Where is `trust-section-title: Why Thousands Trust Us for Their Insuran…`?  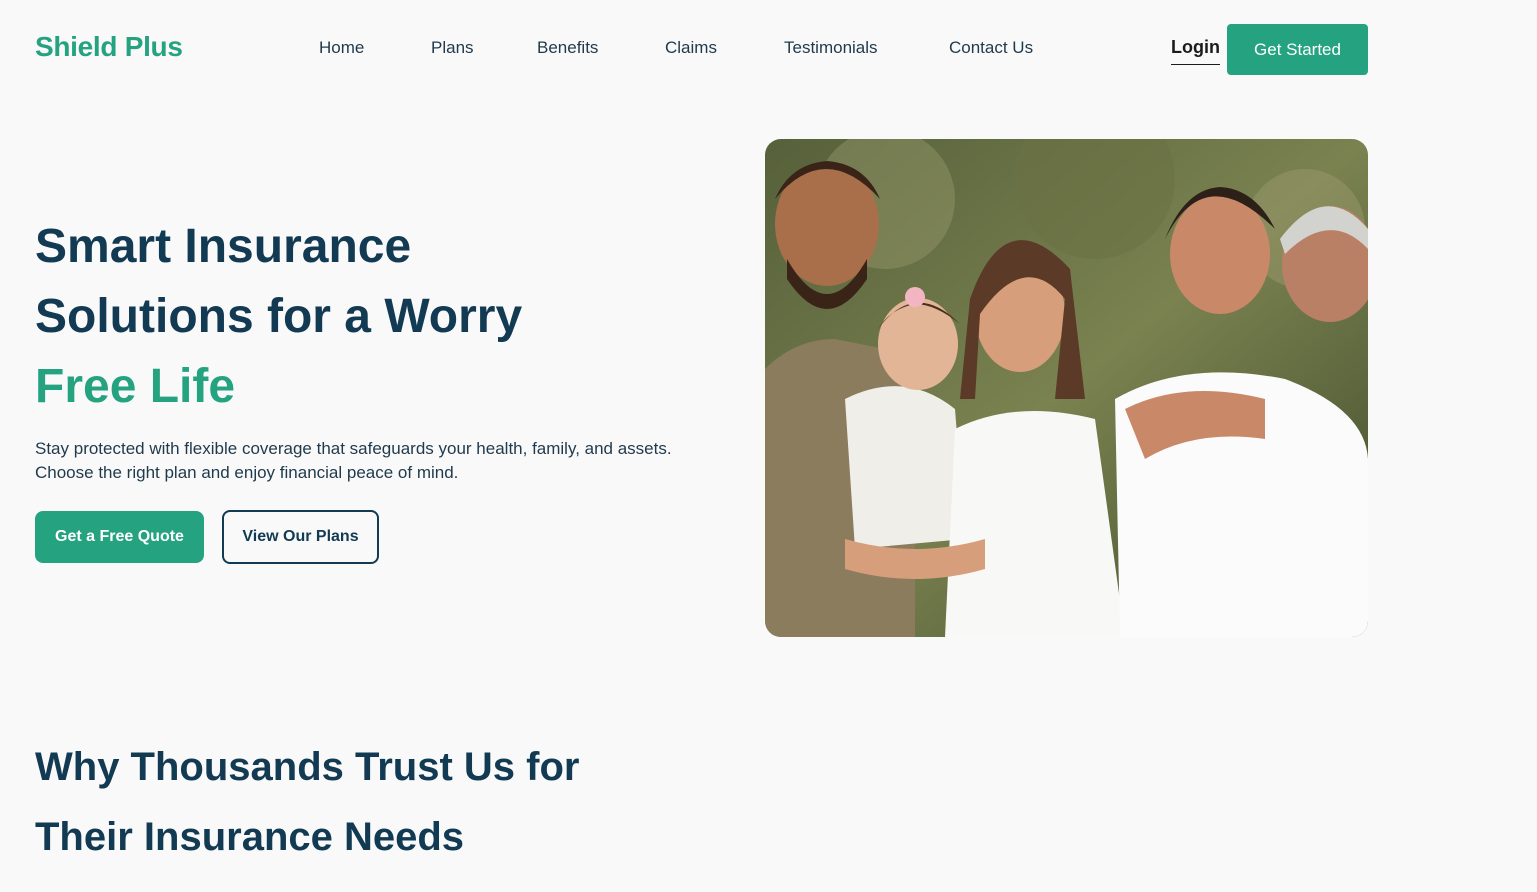 trust-section-title: Why Thousands Trust Us for Their Insuran… is located at coordinates (307, 802).